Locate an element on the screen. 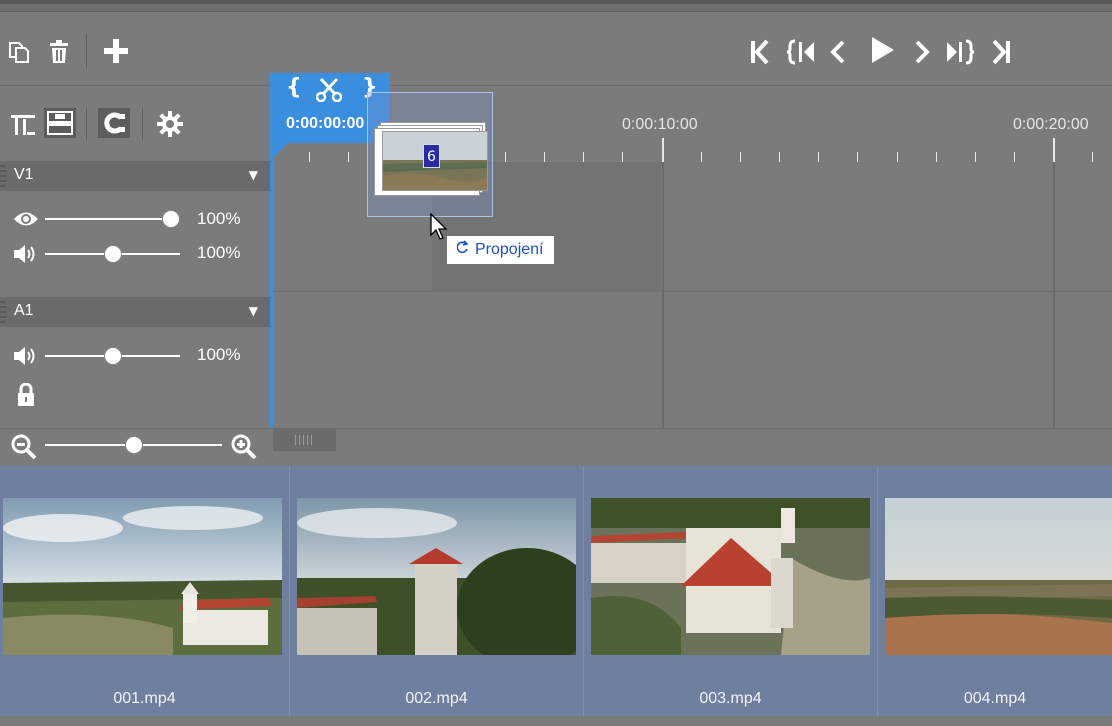 This screenshot has height=726, width=1112. clip-item: 001.mp4 is located at coordinates (145, 591).